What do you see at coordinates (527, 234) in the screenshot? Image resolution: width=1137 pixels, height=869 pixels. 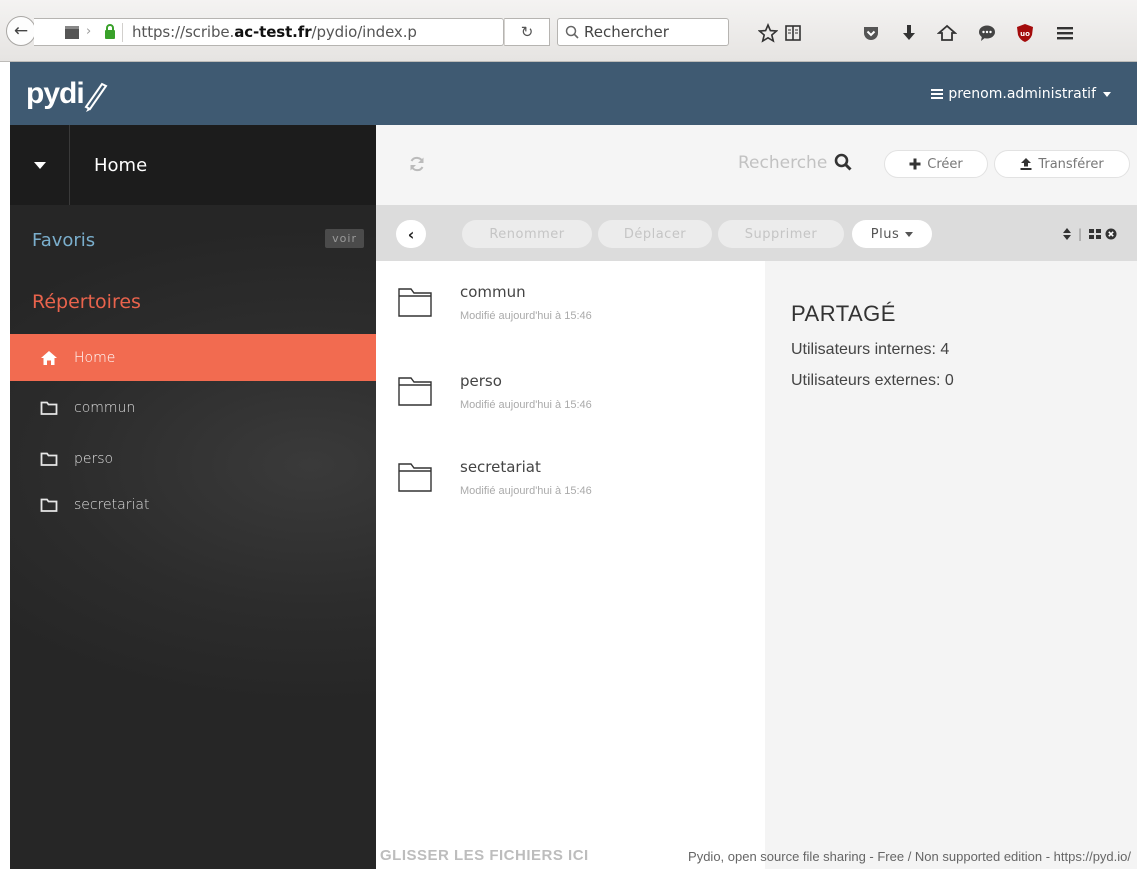 I see `rename-button: Renommer` at bounding box center [527, 234].